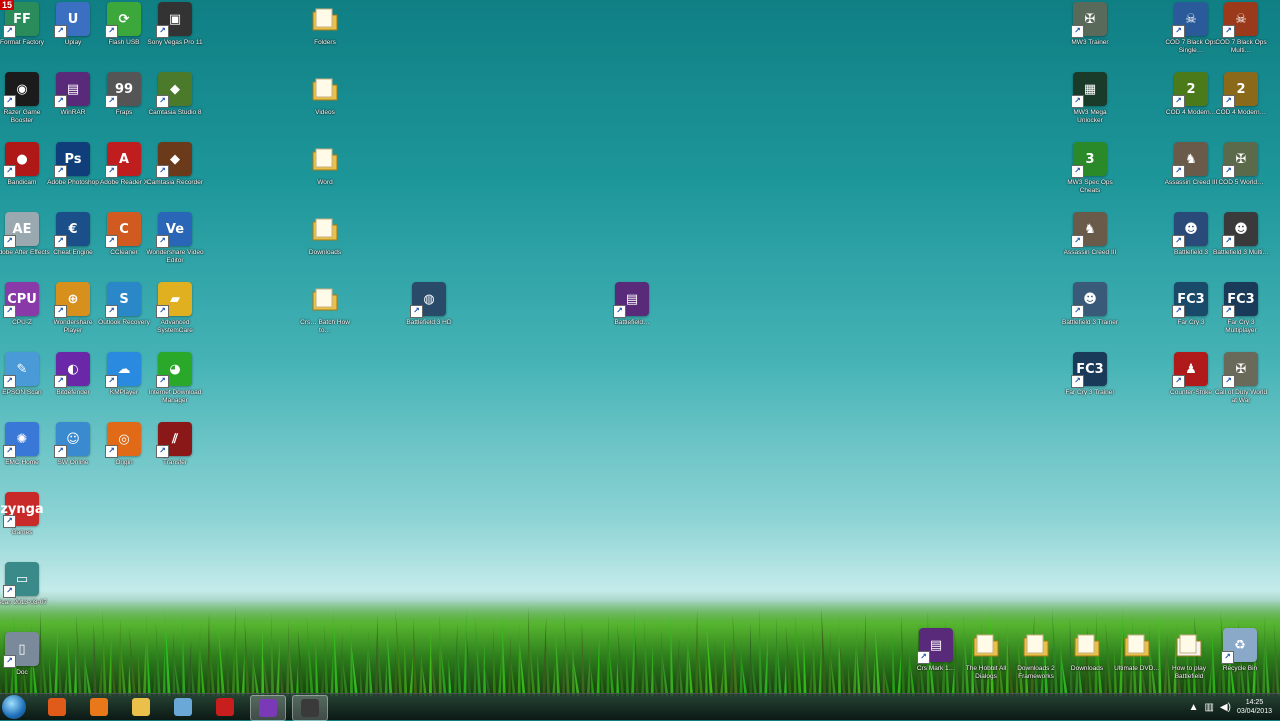 This screenshot has height=721, width=1280. I want to click on desktop-icon-bitdefender: ◐ ↗ Bitdefender, so click(73, 385).